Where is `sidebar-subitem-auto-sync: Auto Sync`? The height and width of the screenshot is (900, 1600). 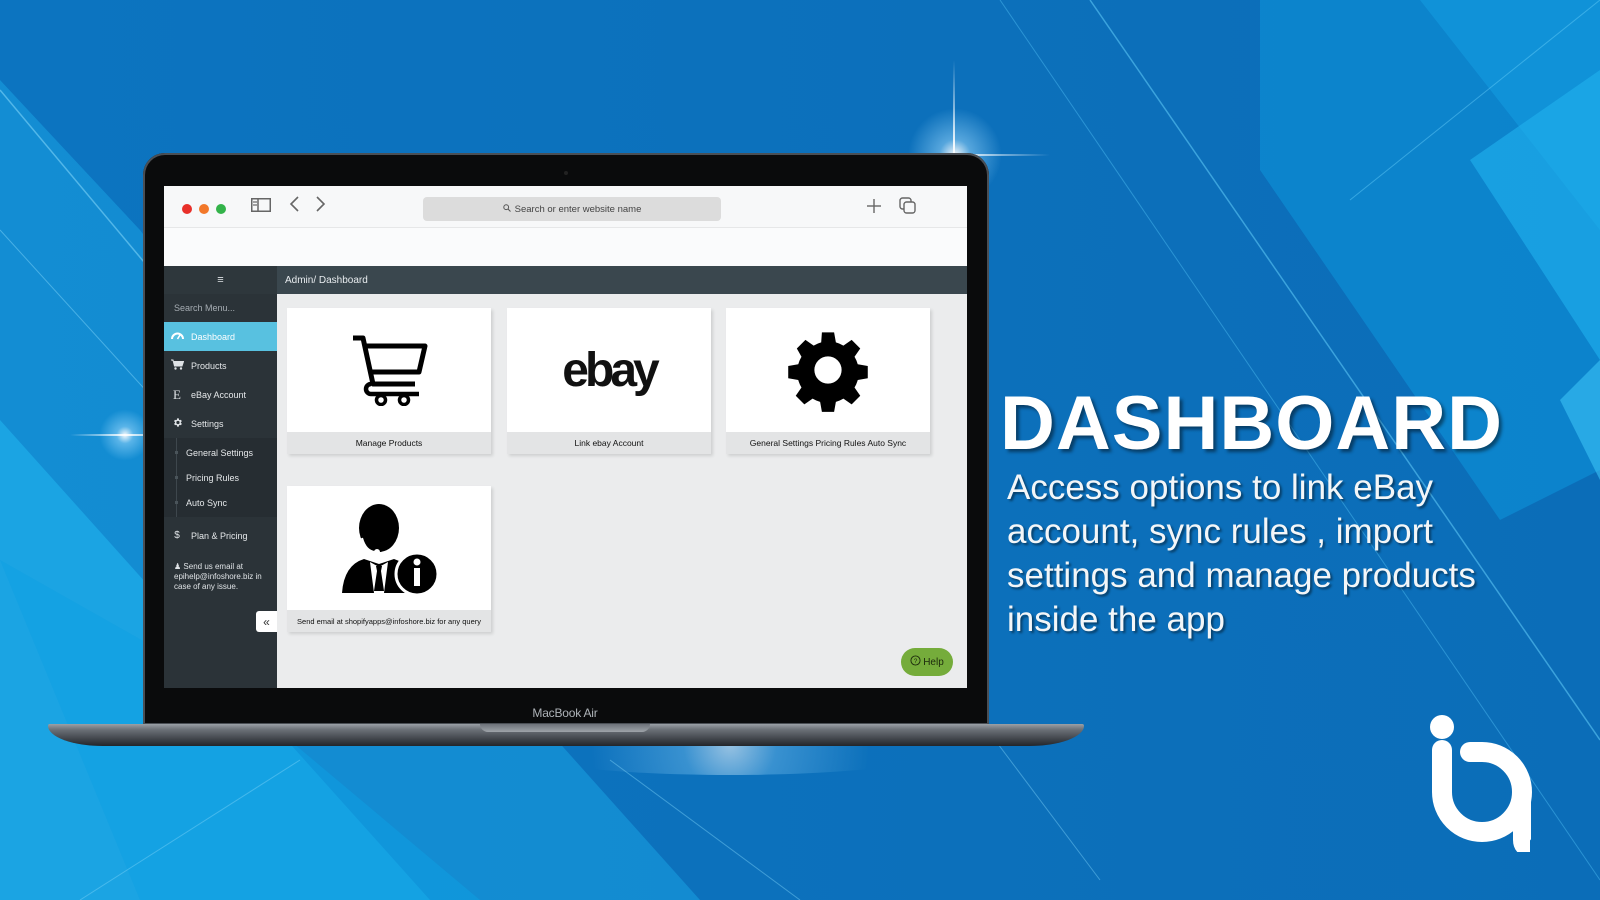 sidebar-subitem-auto-sync: Auto Sync is located at coordinates (220, 502).